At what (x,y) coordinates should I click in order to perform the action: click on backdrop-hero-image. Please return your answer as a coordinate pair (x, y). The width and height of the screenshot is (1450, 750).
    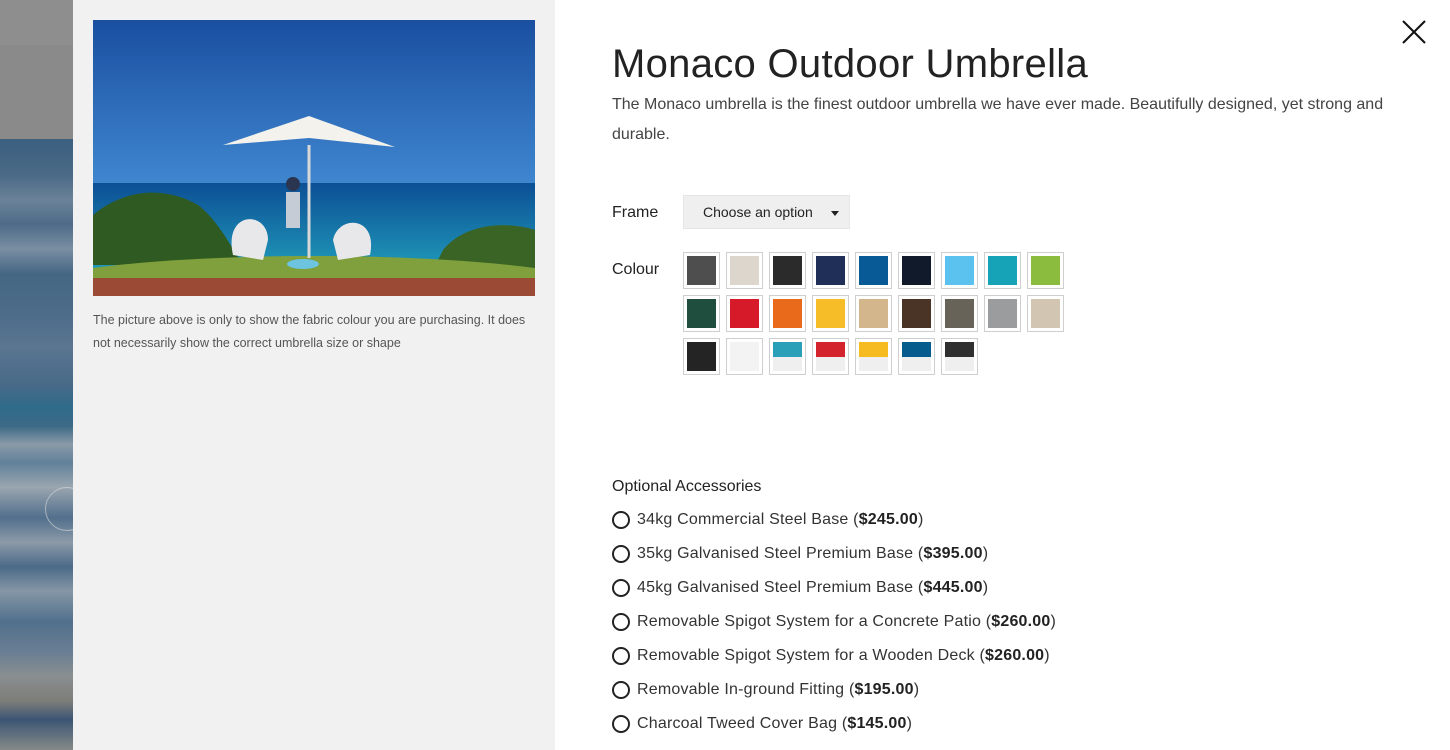
    Looking at the image, I should click on (36, 444).